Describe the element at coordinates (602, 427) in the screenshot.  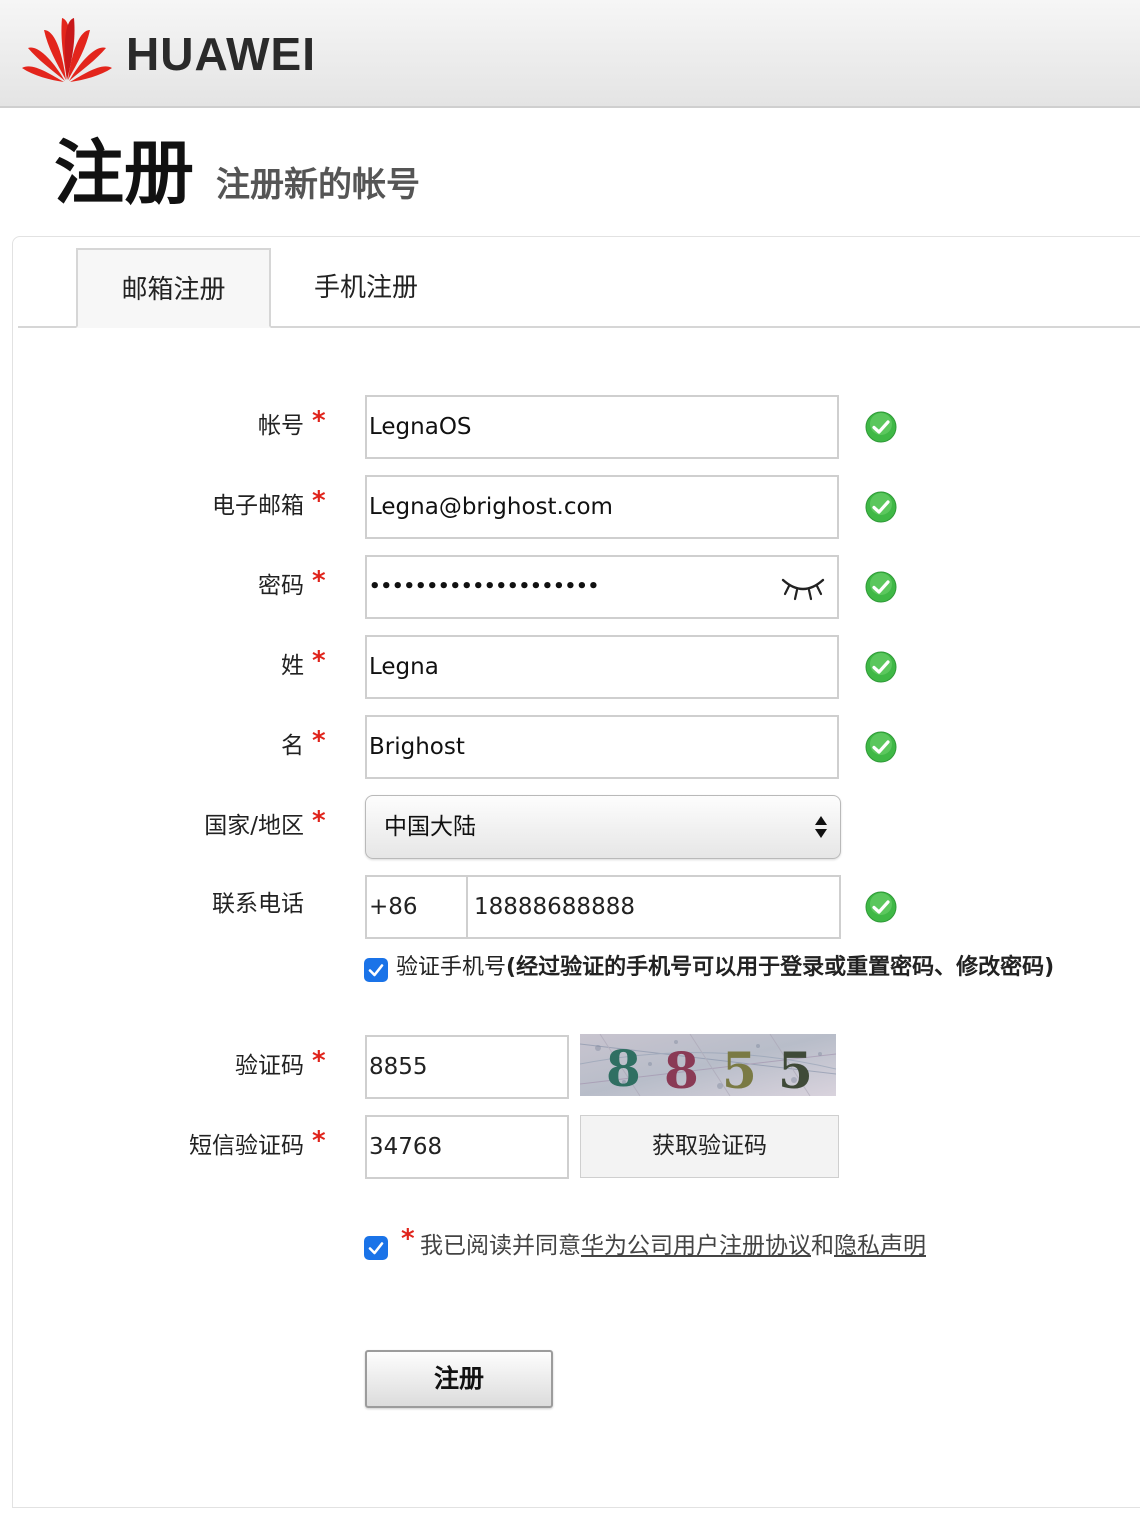
I see `account-input: LegnaOS` at that location.